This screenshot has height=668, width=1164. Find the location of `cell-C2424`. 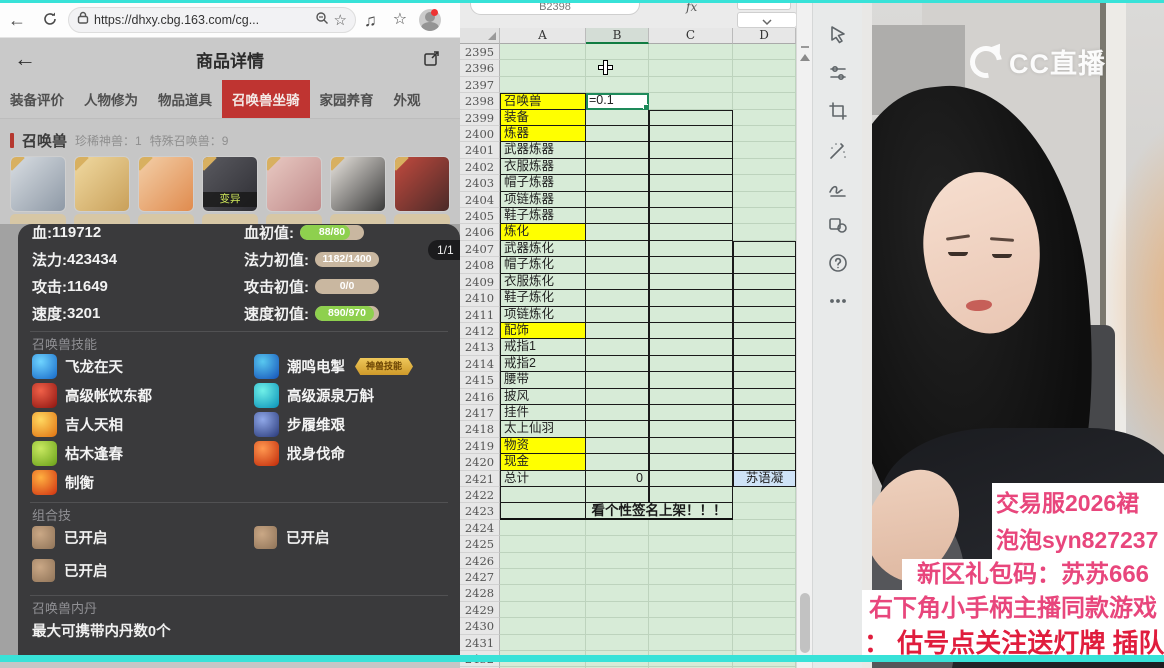

cell-C2424 is located at coordinates (691, 528).